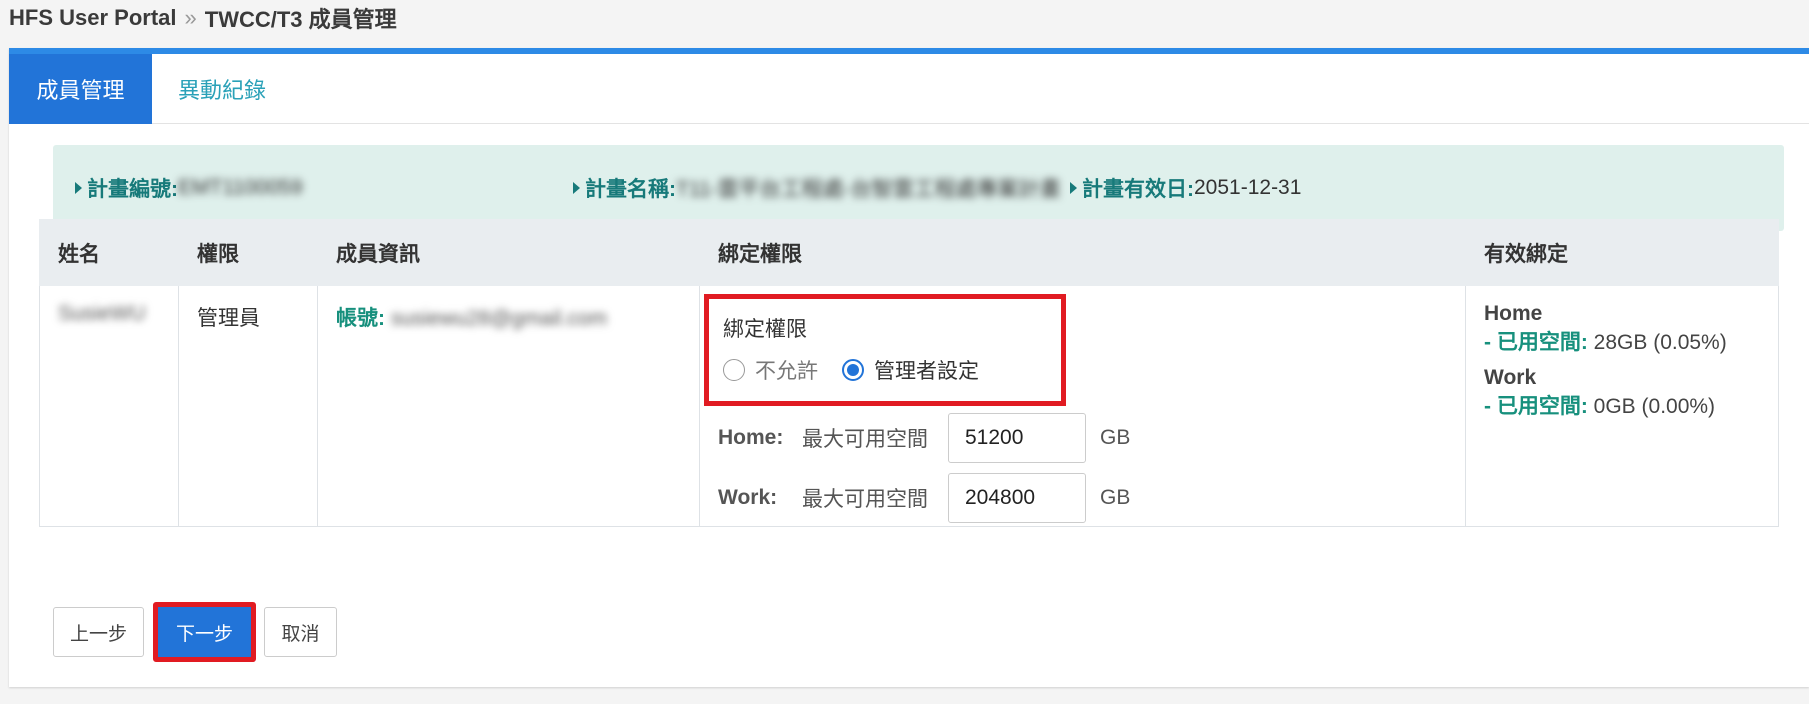 Image resolution: width=1809 pixels, height=704 pixels. I want to click on home-quota-name: Home:, so click(751, 437).